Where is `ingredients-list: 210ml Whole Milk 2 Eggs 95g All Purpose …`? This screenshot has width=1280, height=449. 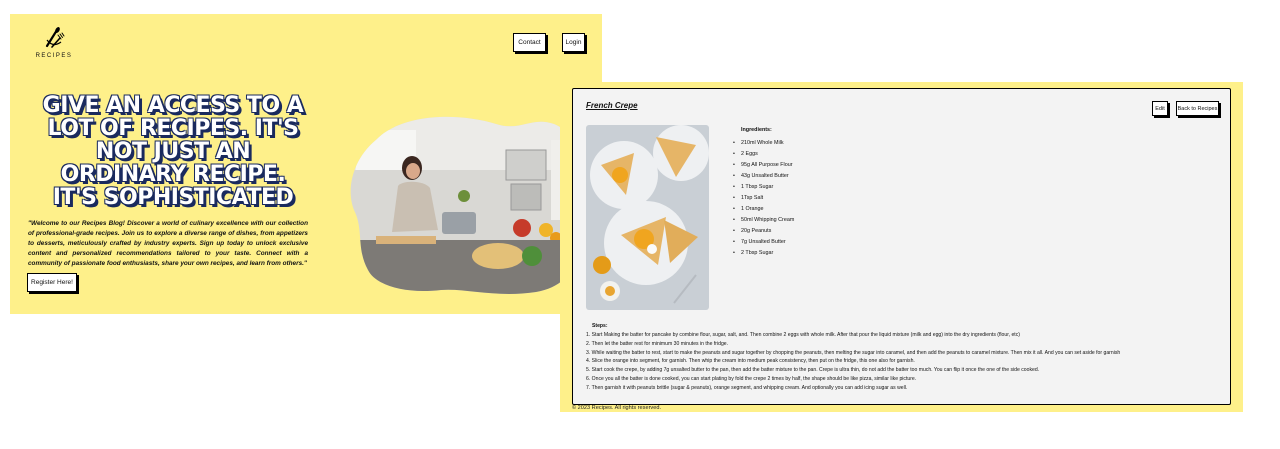 ingredients-list: 210ml Whole Milk 2 Eggs 95g All Purpose … is located at coordinates (763, 198).